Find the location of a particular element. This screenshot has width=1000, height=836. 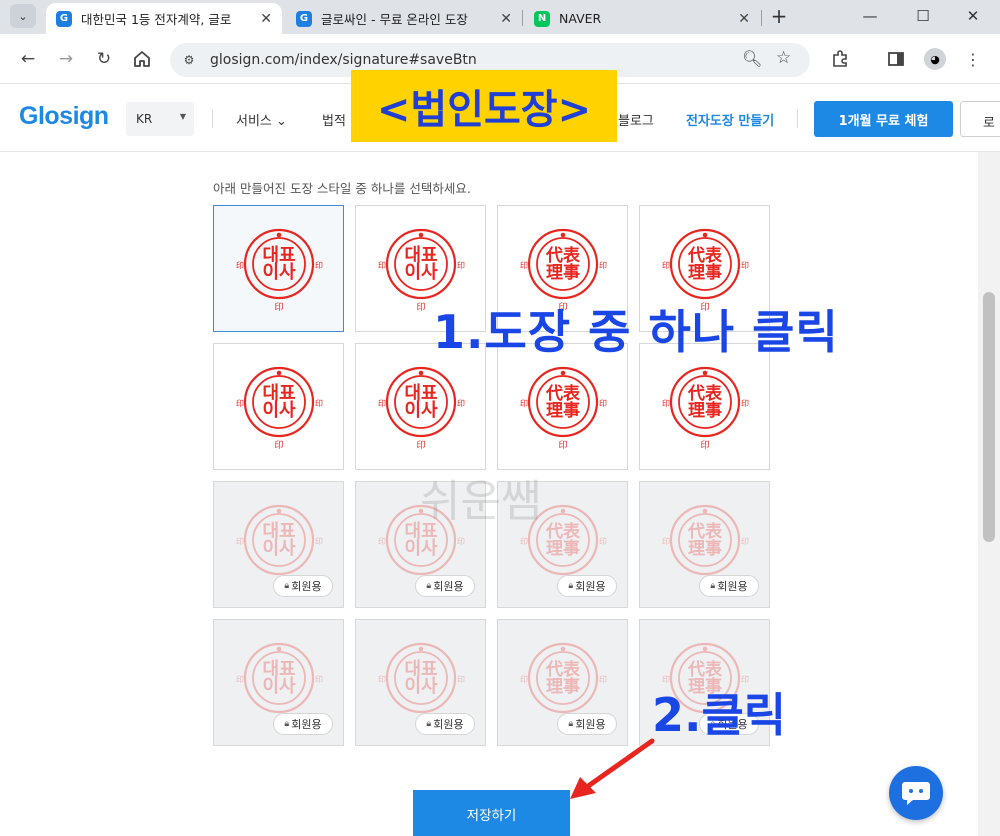

tab-glosign-stamp: G 글로싸인 - 무료 온라인 도장 ✕ is located at coordinates (404, 18).